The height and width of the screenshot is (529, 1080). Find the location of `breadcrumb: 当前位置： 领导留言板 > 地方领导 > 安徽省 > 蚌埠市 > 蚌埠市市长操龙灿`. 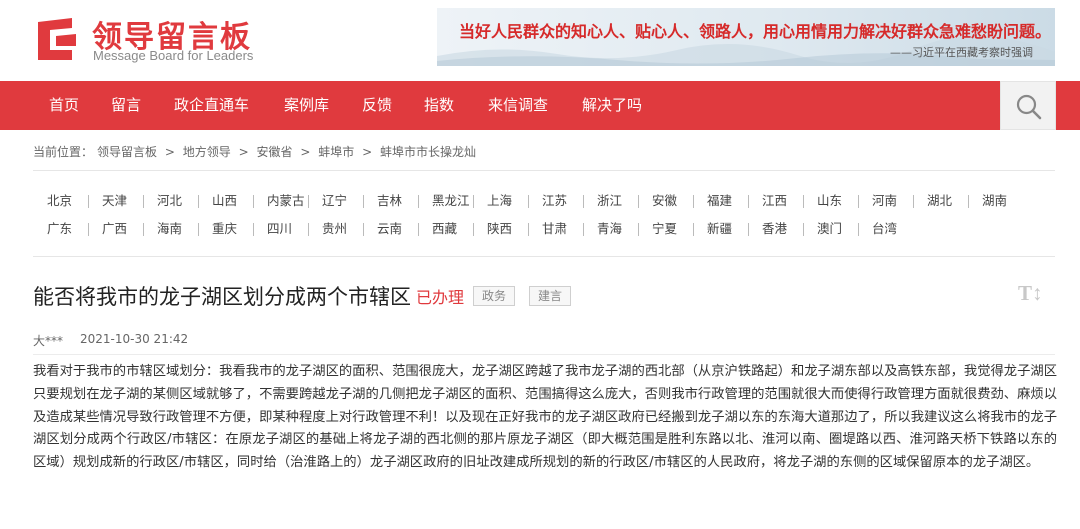

breadcrumb: 当前位置： 领导留言板 > 地方领导 > 安徽省 > 蚌埠市 > 蚌埠市市长操龙灿 is located at coordinates (256, 151).